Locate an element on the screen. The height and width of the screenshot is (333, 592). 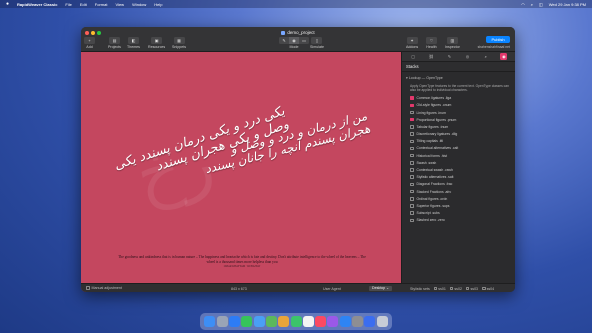
ss04-checkbox: ss04 is located at coordinates (488, 289).